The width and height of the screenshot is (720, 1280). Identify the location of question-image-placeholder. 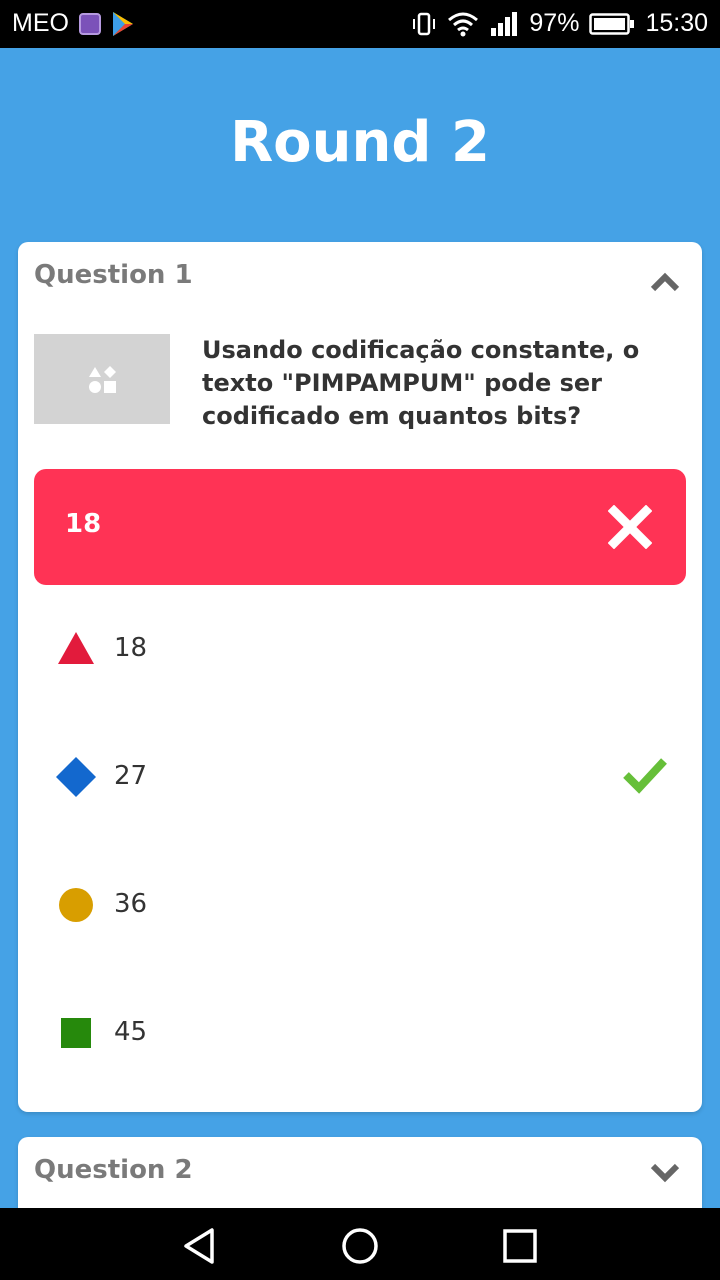
(102, 379).